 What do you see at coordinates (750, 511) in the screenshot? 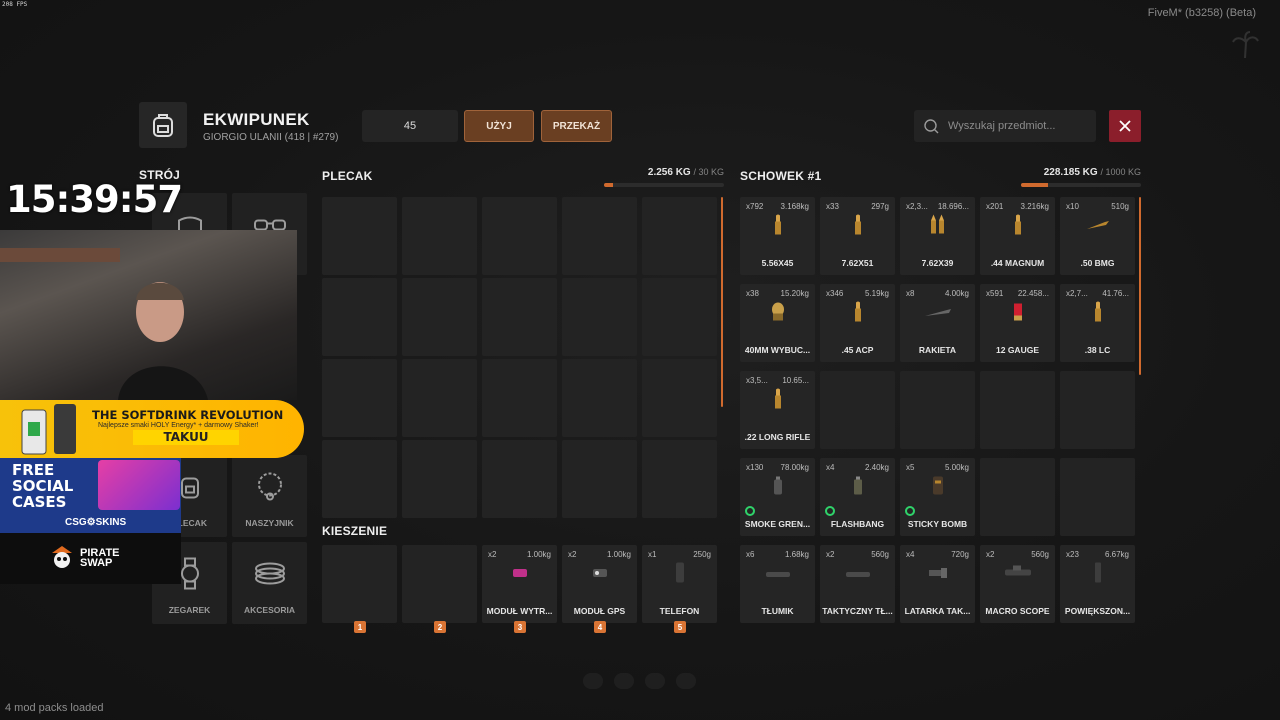
I see `equipped-indicator` at bounding box center [750, 511].